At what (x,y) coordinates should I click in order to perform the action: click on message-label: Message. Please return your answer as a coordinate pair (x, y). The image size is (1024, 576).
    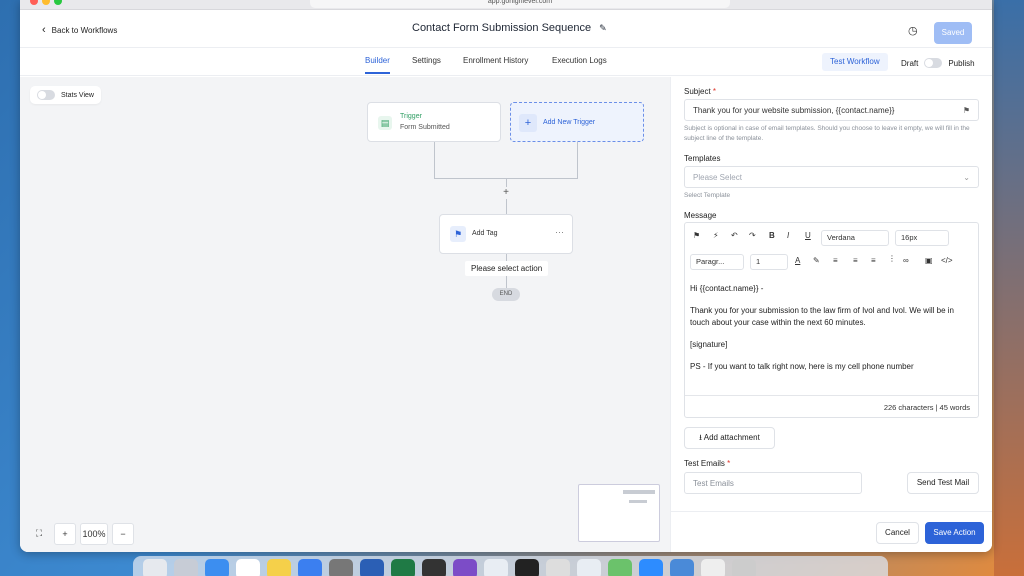
    Looking at the image, I should click on (700, 215).